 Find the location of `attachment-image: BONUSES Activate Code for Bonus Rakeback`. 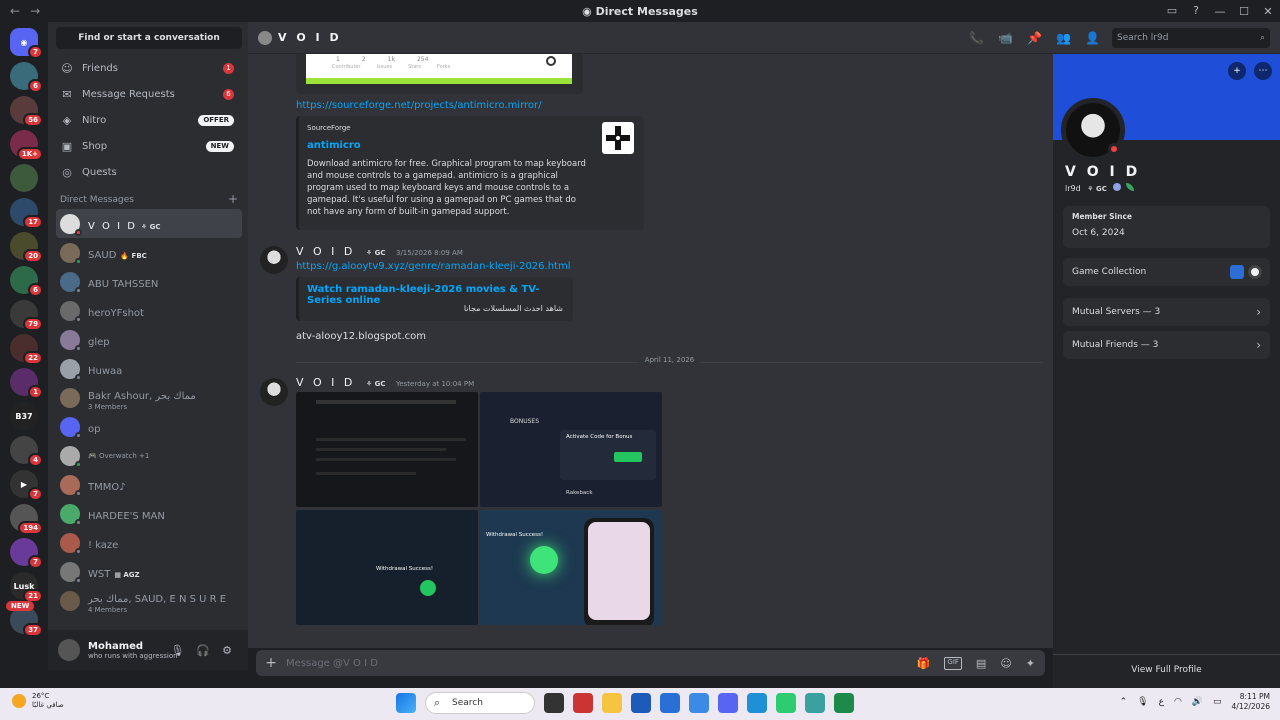

attachment-image: BONUSES Activate Code for Bonus Rakeback is located at coordinates (571, 449).